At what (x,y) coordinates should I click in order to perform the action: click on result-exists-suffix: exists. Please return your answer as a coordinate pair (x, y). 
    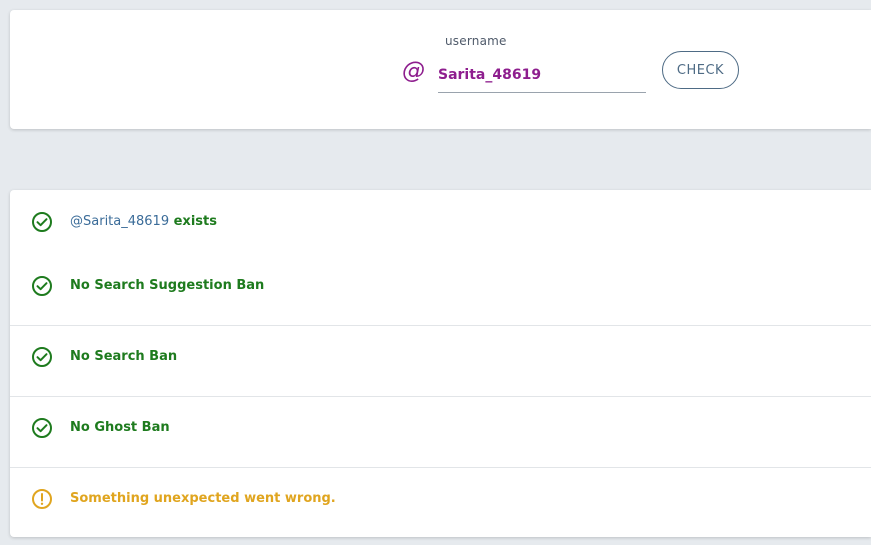
    Looking at the image, I should click on (193, 221).